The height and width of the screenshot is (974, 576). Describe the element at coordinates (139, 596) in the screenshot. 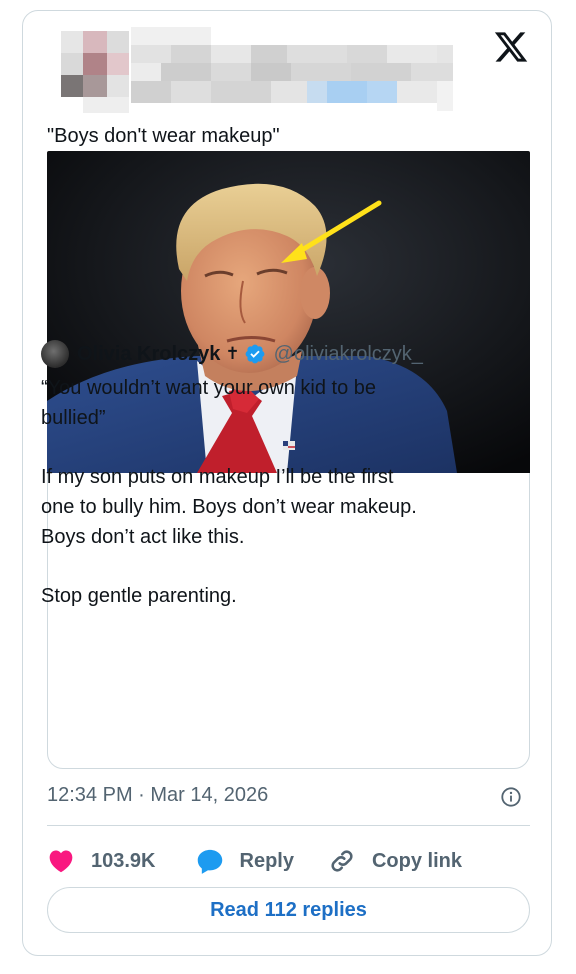

I see `quoted-line: Stop gentle parenting.` at that location.